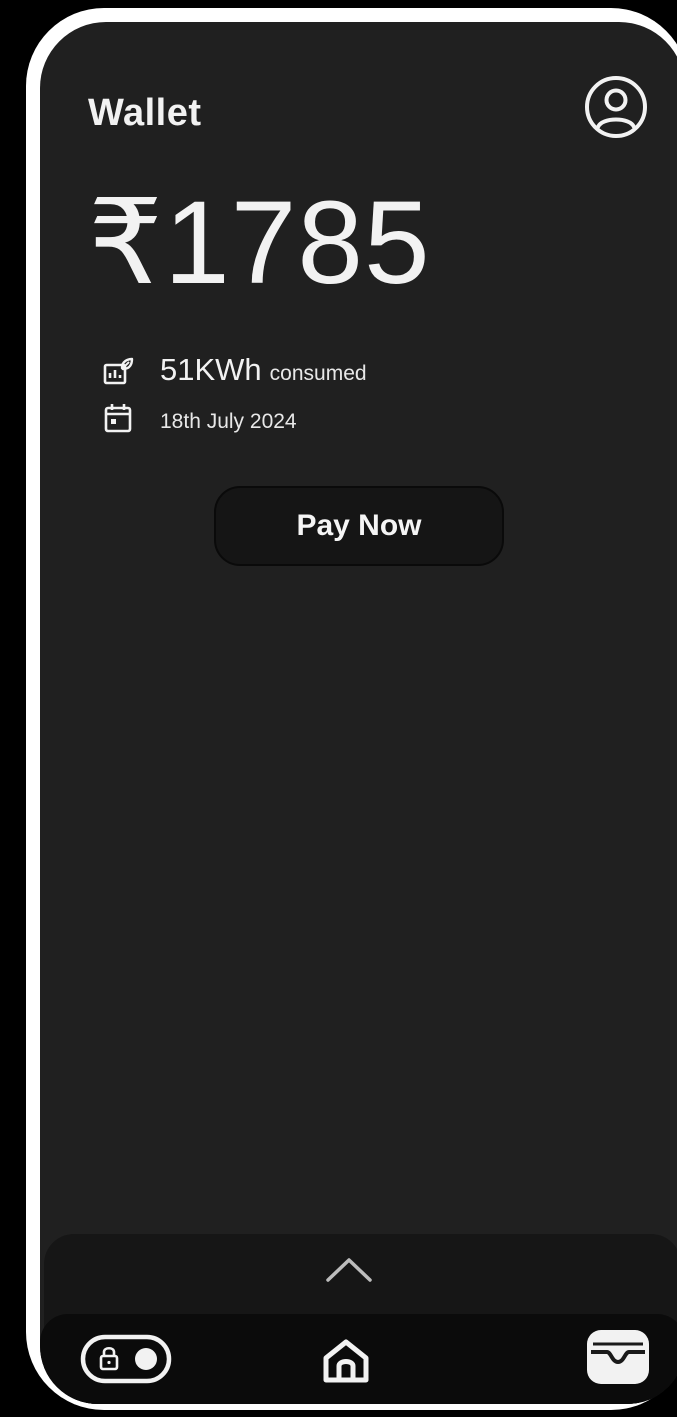  What do you see at coordinates (126, 1359) in the screenshot?
I see `lock-toggle-icon` at bounding box center [126, 1359].